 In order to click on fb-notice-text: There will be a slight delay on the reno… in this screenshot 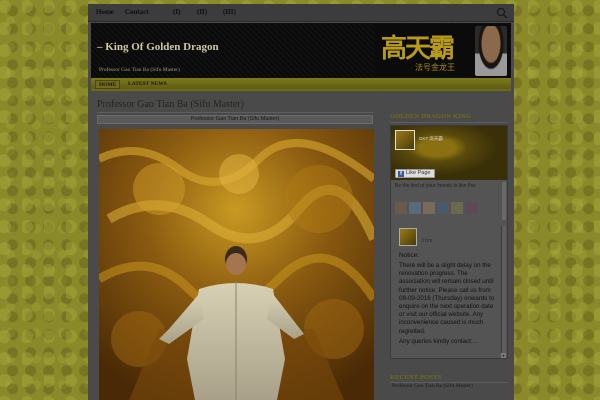, I will do `click(448, 304)`.